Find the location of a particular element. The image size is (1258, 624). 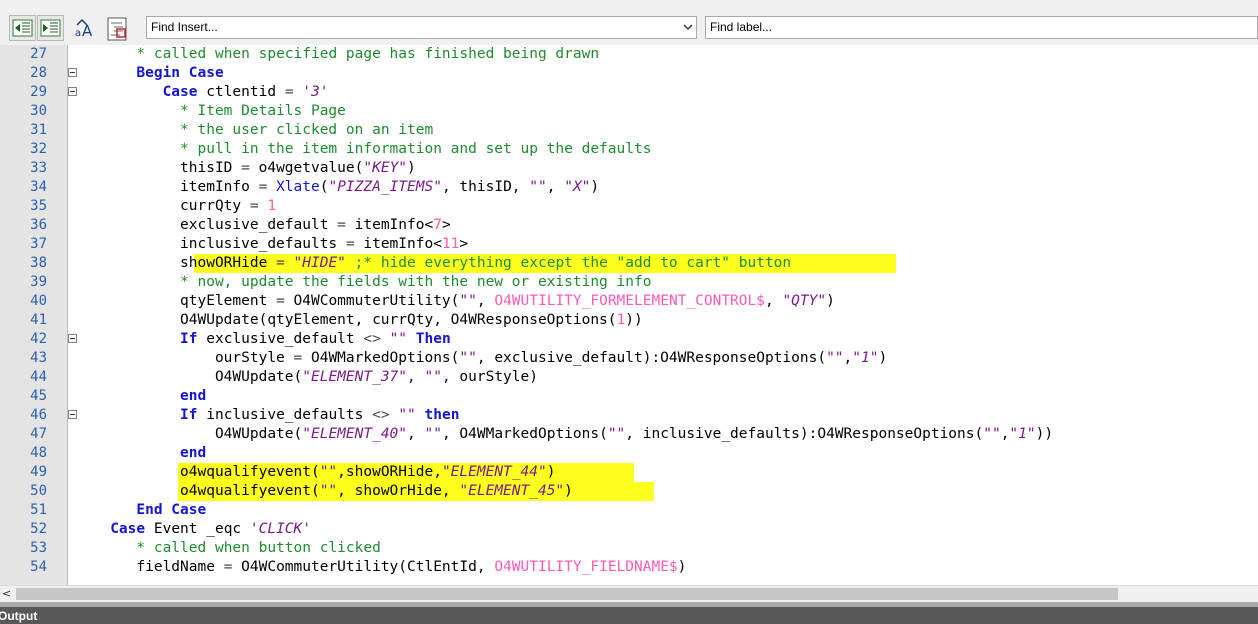

code-text: Case Event _eqc 'CLICK' is located at coordinates (197, 529).